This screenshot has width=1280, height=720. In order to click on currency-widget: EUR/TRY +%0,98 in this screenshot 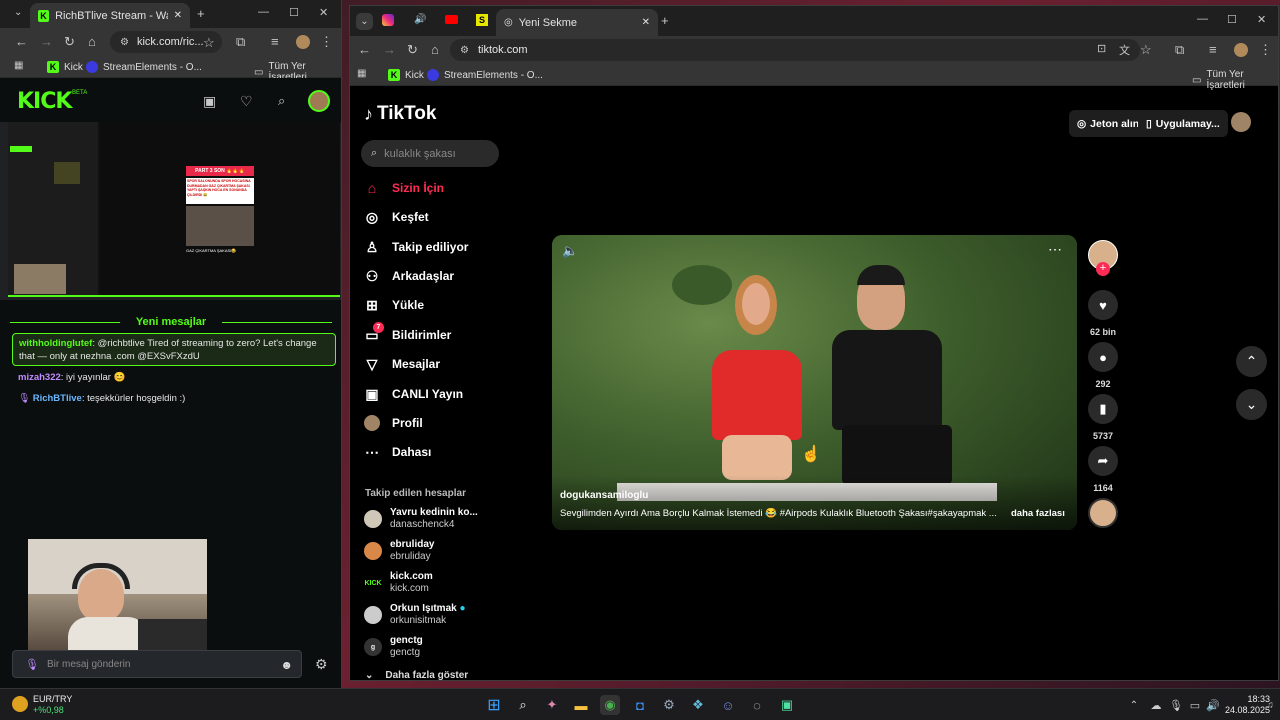, I will do `click(52, 705)`.